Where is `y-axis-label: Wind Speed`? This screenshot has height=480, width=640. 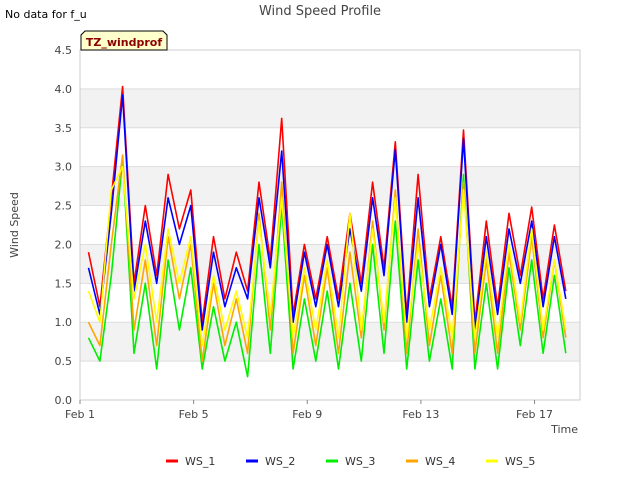 y-axis-label: Wind Speed is located at coordinates (14, 225).